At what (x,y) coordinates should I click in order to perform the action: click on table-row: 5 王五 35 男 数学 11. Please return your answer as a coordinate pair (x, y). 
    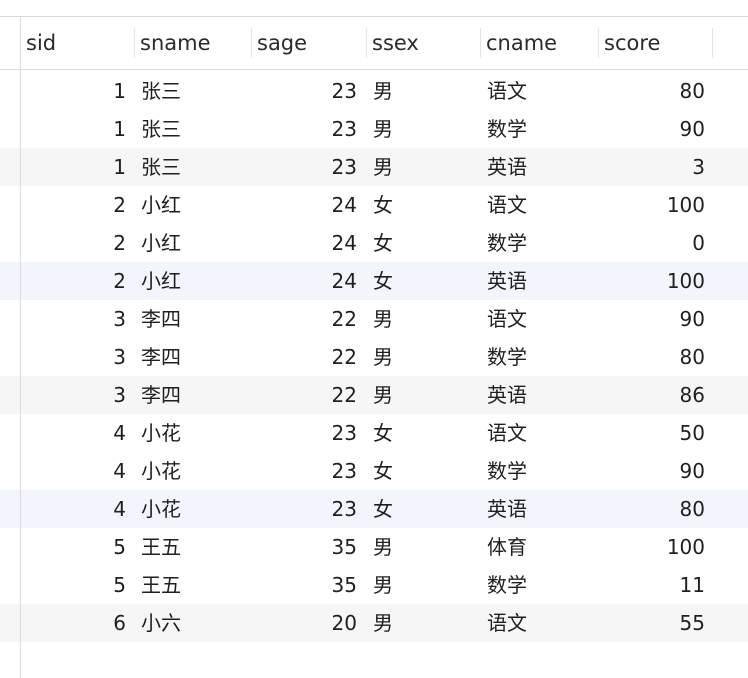
    Looking at the image, I should click on (374, 585).